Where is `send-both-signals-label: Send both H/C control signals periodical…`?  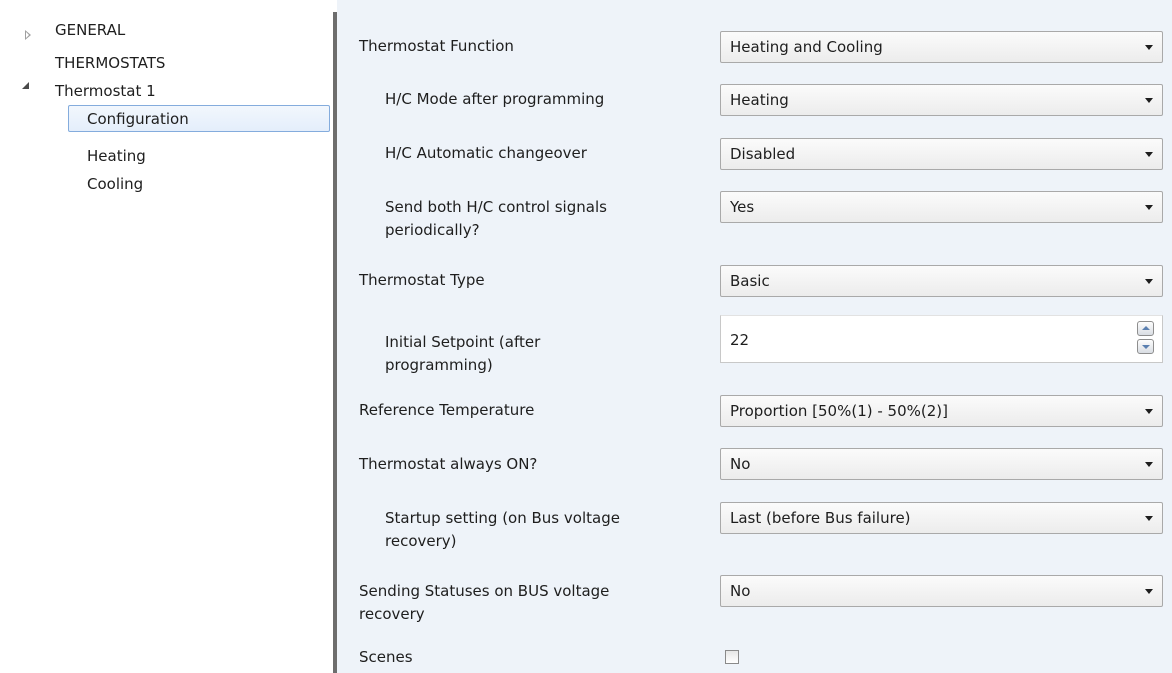
send-both-signals-label: Send both H/C control signals periodical… is located at coordinates (496, 218).